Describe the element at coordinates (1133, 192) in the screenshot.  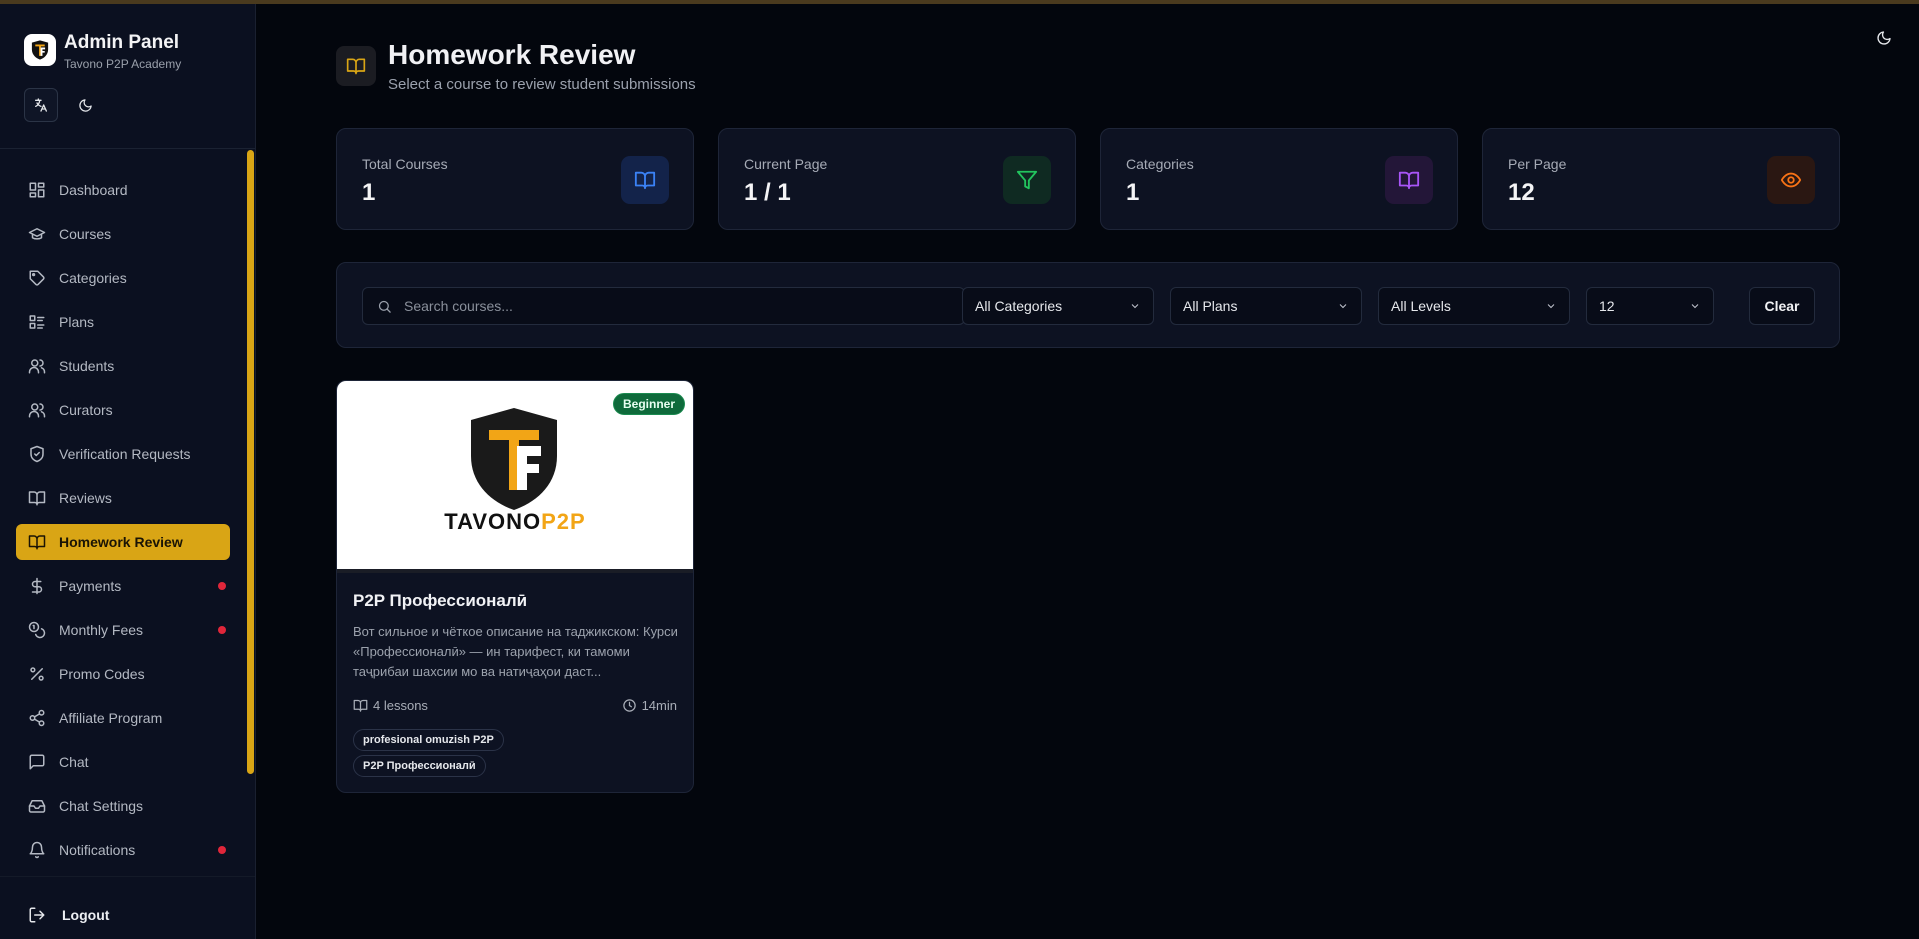
I see `stat-value: 1` at that location.